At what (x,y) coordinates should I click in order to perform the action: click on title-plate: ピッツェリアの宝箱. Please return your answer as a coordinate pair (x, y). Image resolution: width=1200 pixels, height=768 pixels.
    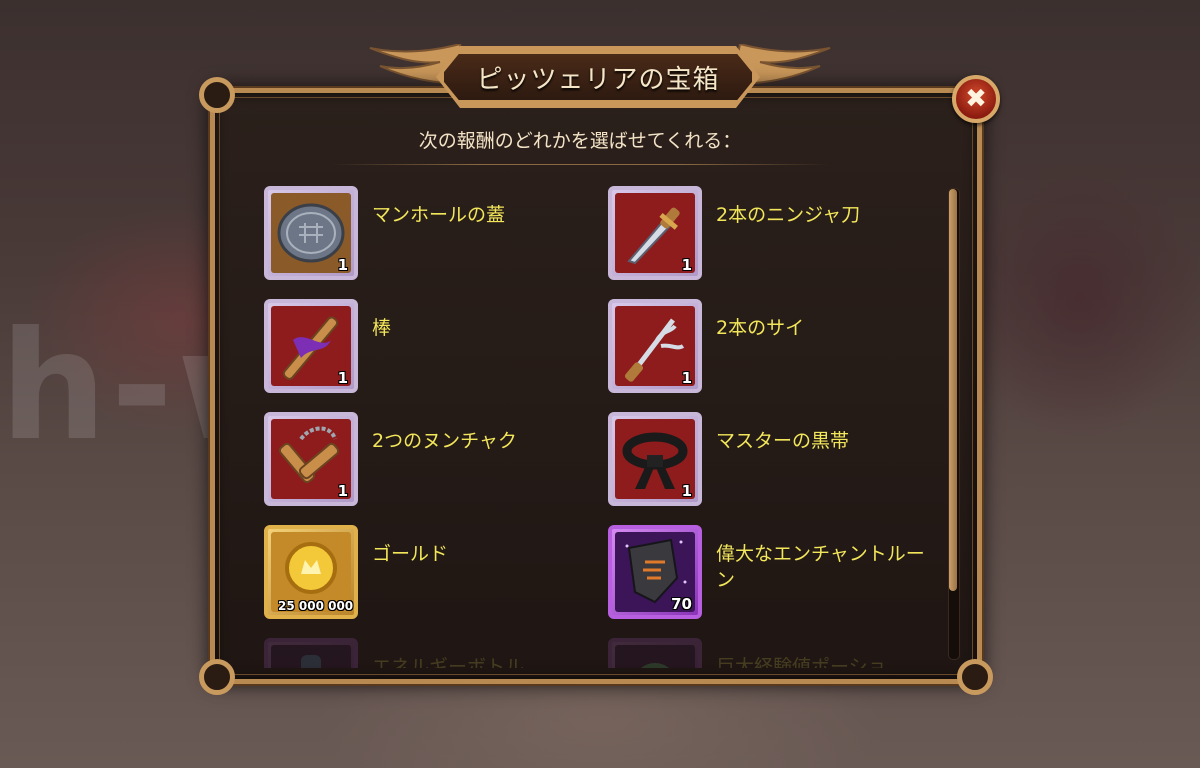
    Looking at the image, I should click on (598, 77).